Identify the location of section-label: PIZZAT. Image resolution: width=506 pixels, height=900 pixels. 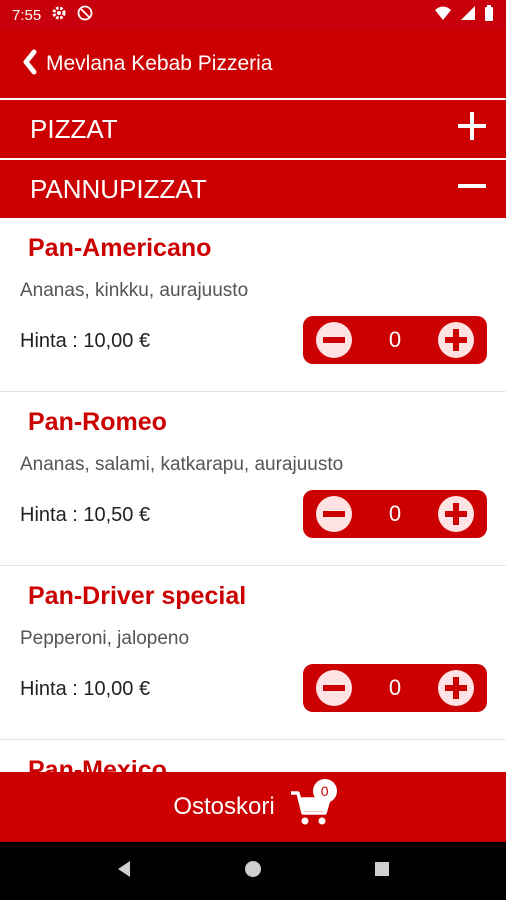
(74, 128).